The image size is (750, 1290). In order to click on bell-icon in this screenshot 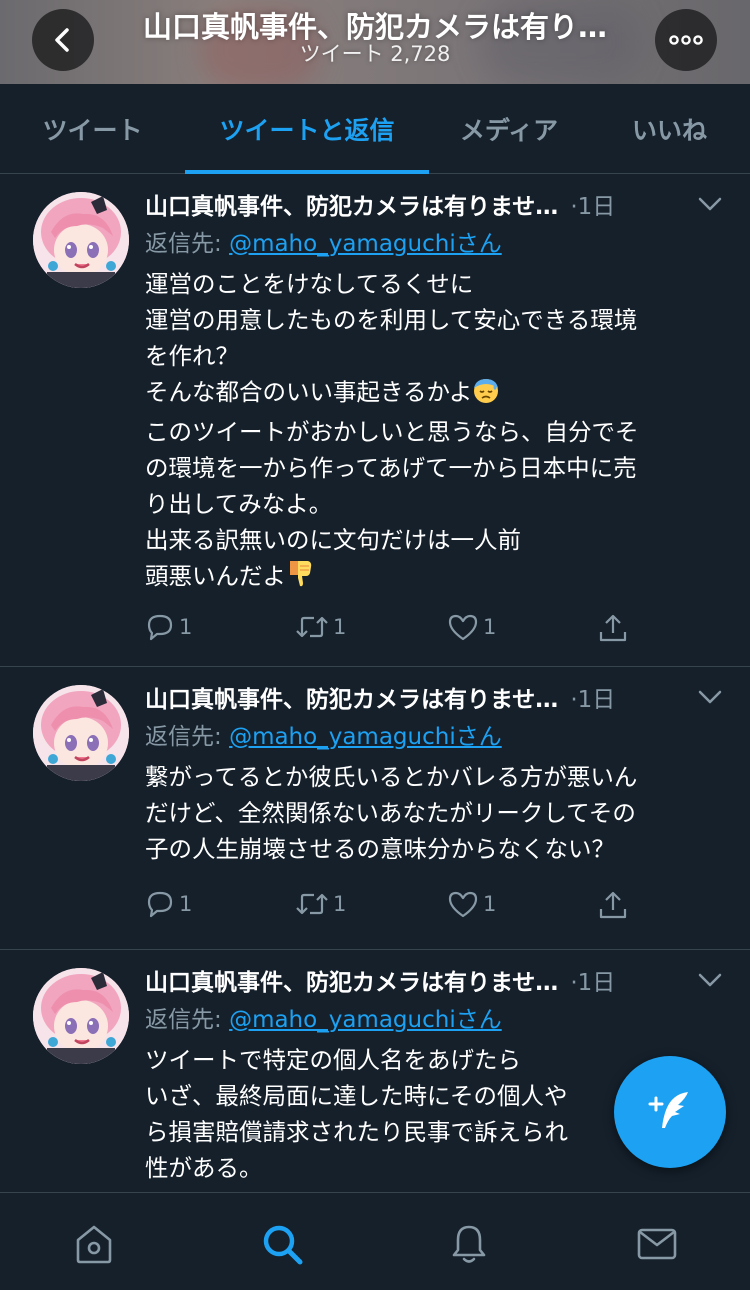, I will do `click(469, 1244)`.